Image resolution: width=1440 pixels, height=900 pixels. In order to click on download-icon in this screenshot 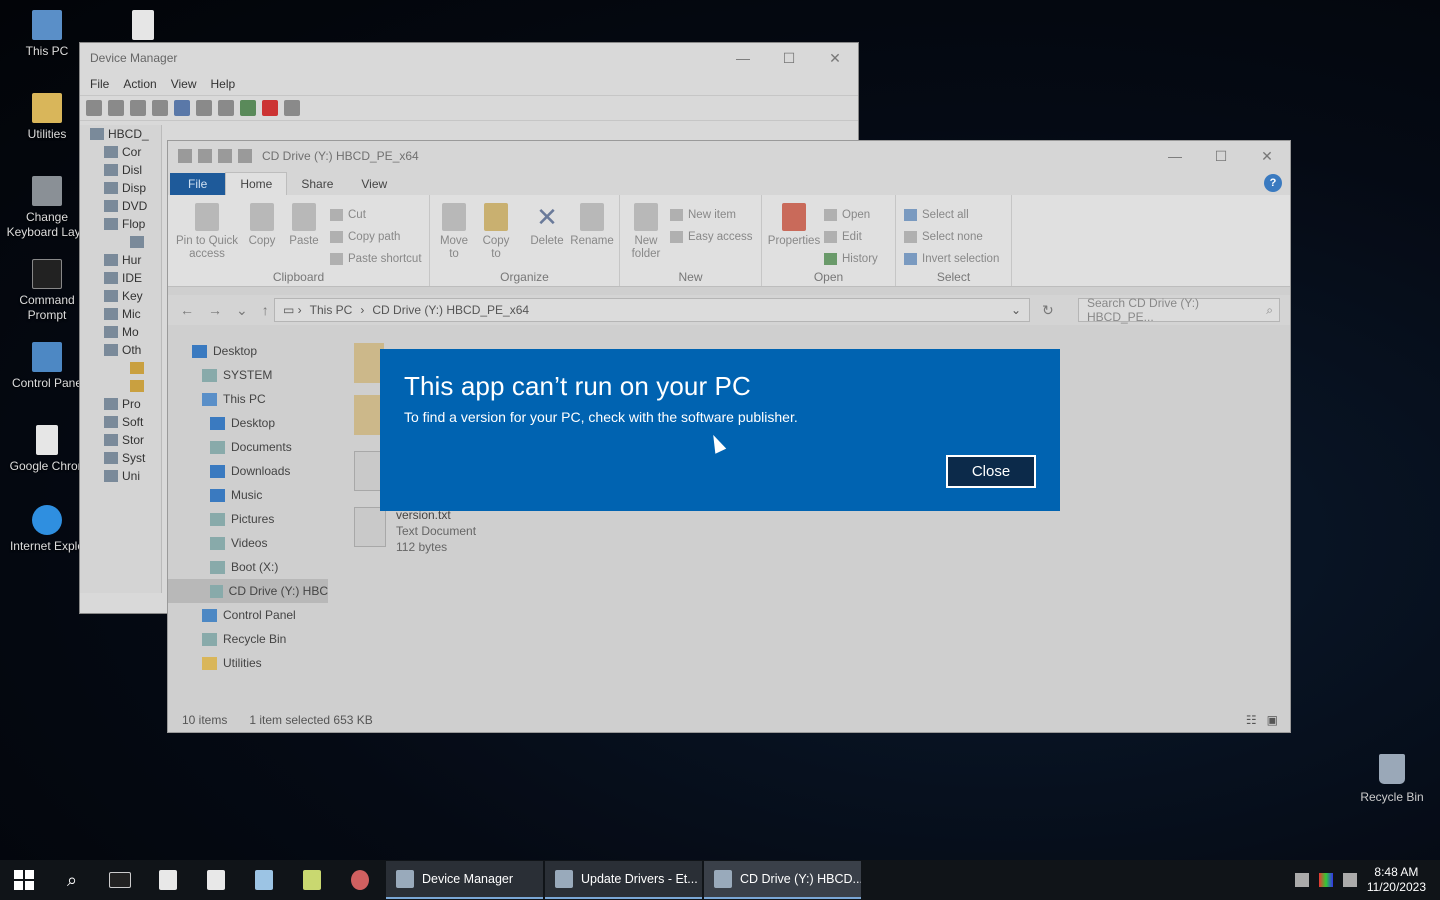, I will do `click(292, 108)`.